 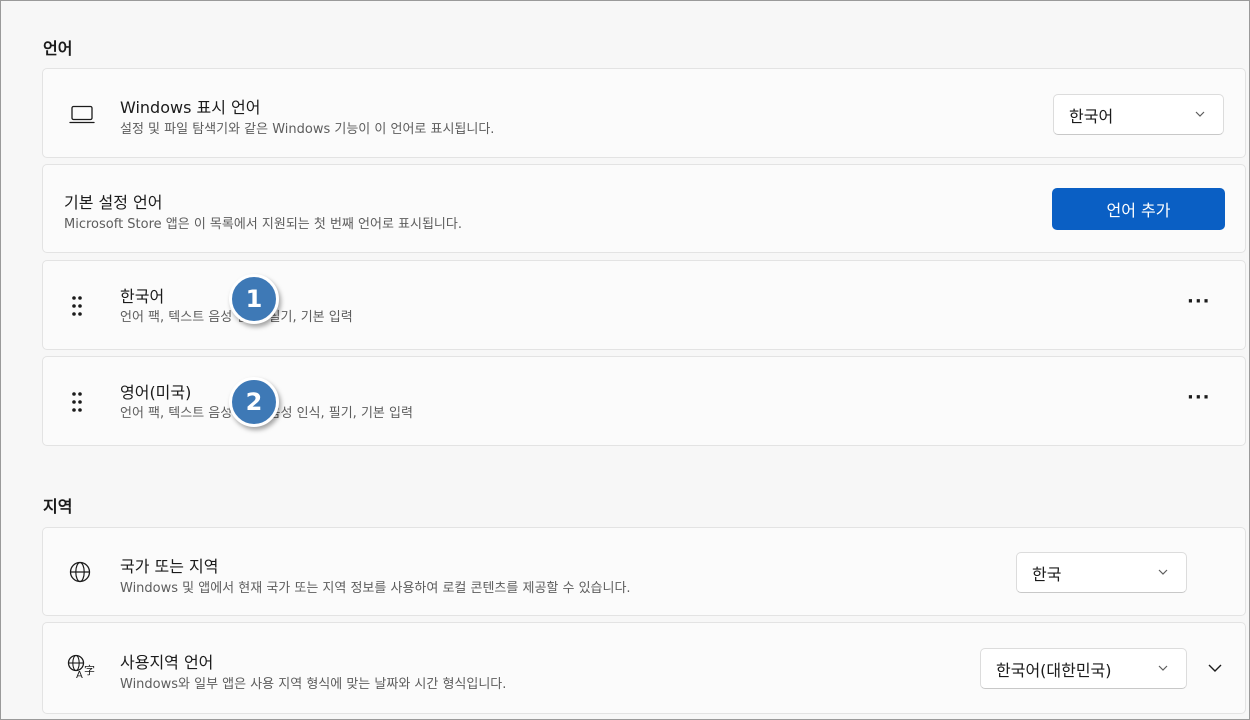 What do you see at coordinates (307, 129) in the screenshot?
I see `display-language-description: 설정 및 파일 탐색기와 같은 Windows 기능이 이 언어로 표시됩니다.` at bounding box center [307, 129].